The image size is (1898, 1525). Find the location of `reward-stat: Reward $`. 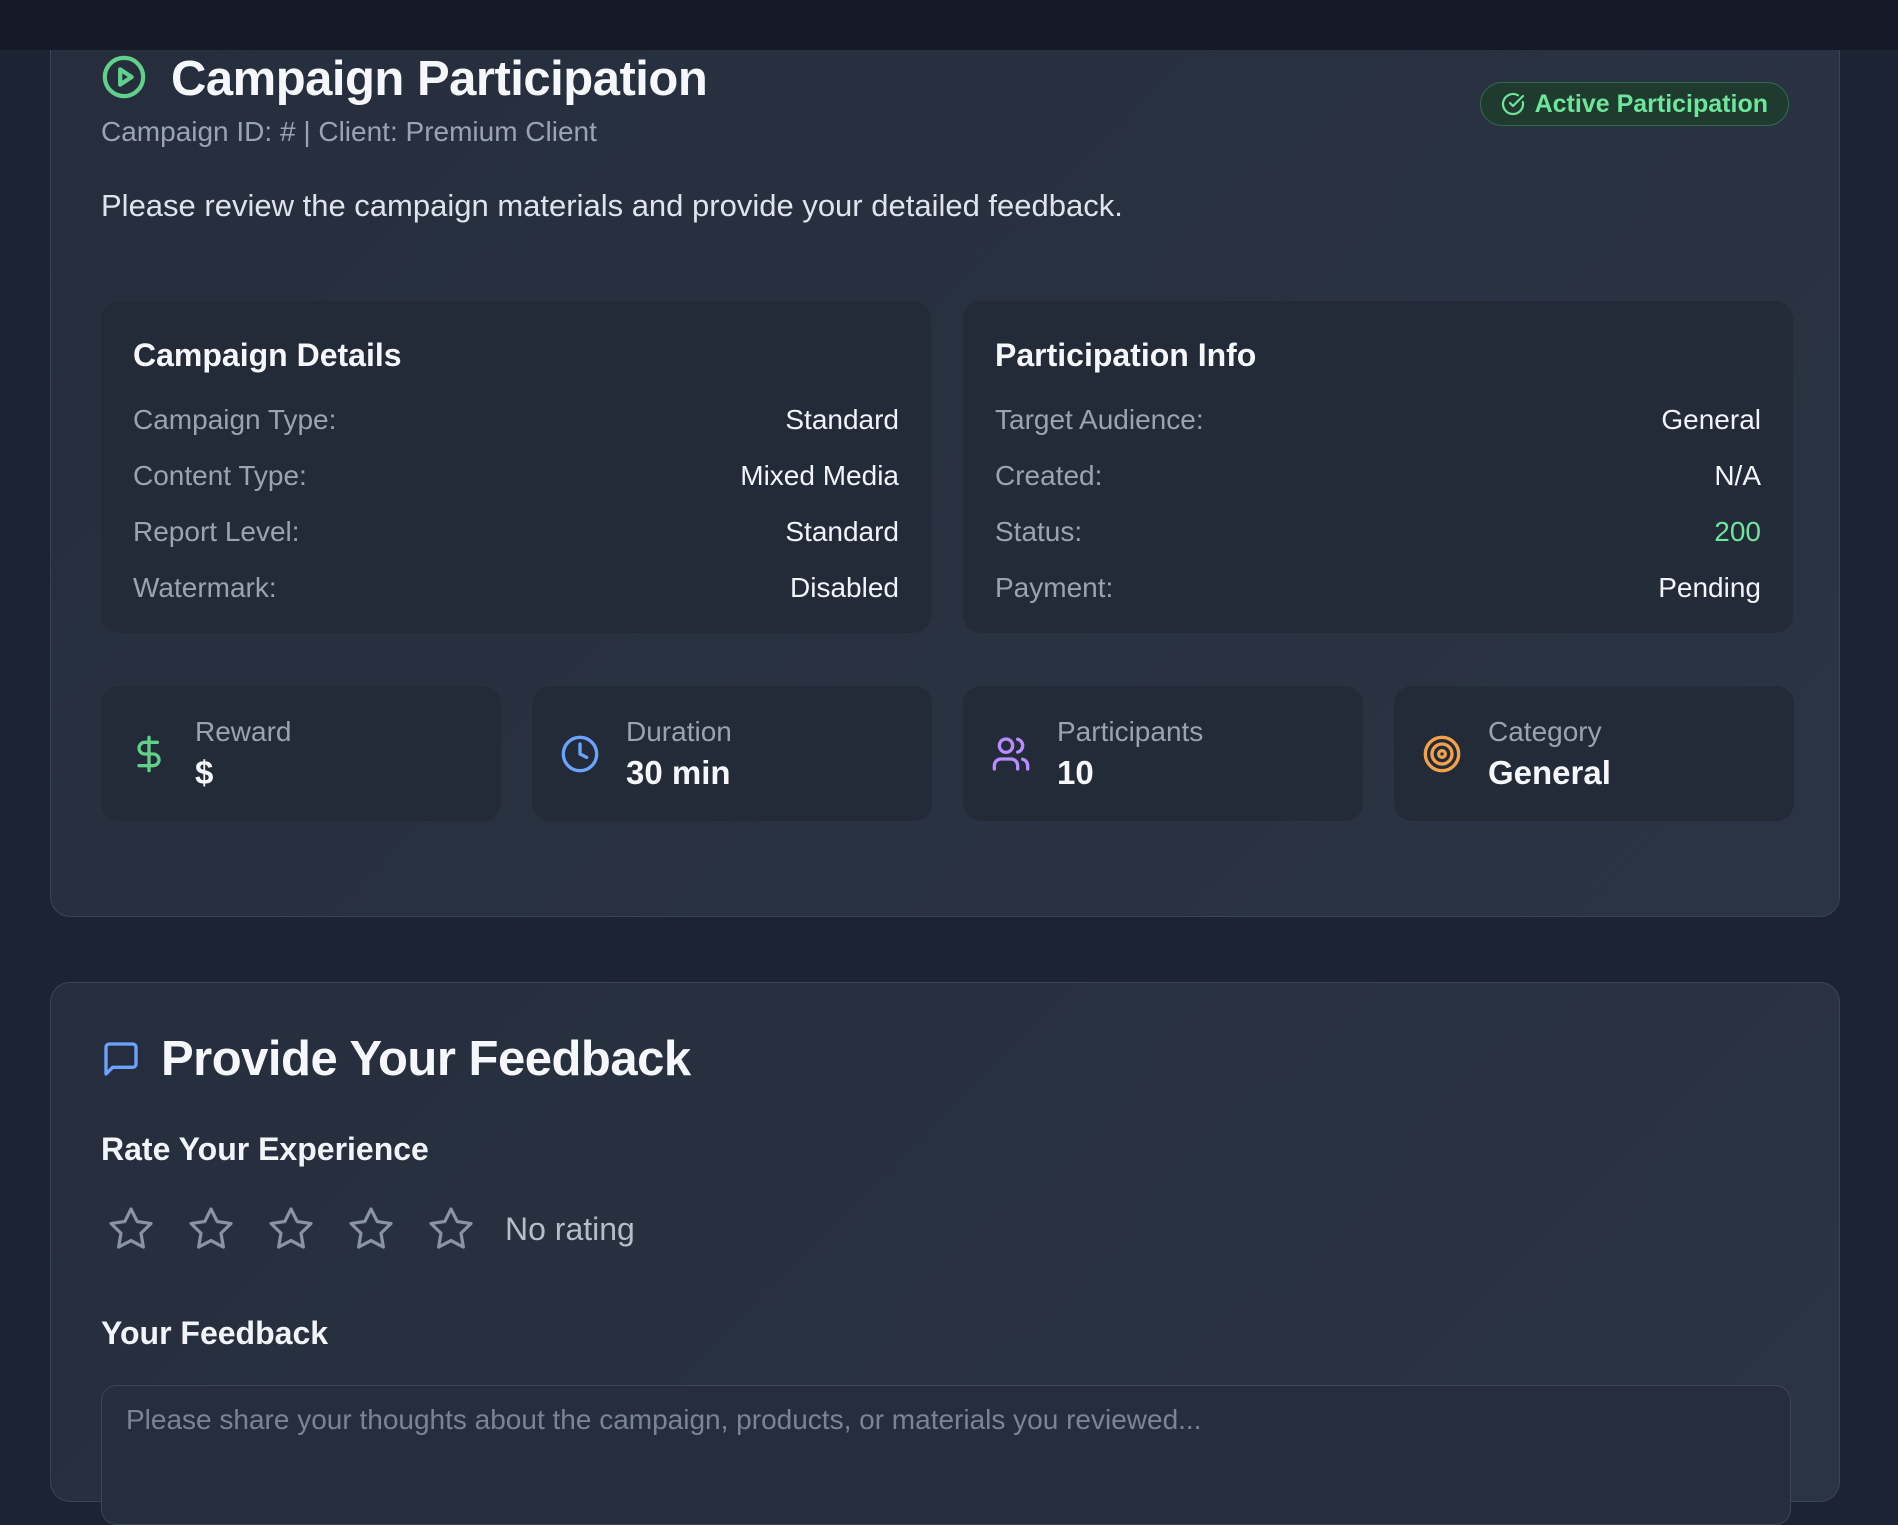

reward-stat: Reward $ is located at coordinates (301, 753).